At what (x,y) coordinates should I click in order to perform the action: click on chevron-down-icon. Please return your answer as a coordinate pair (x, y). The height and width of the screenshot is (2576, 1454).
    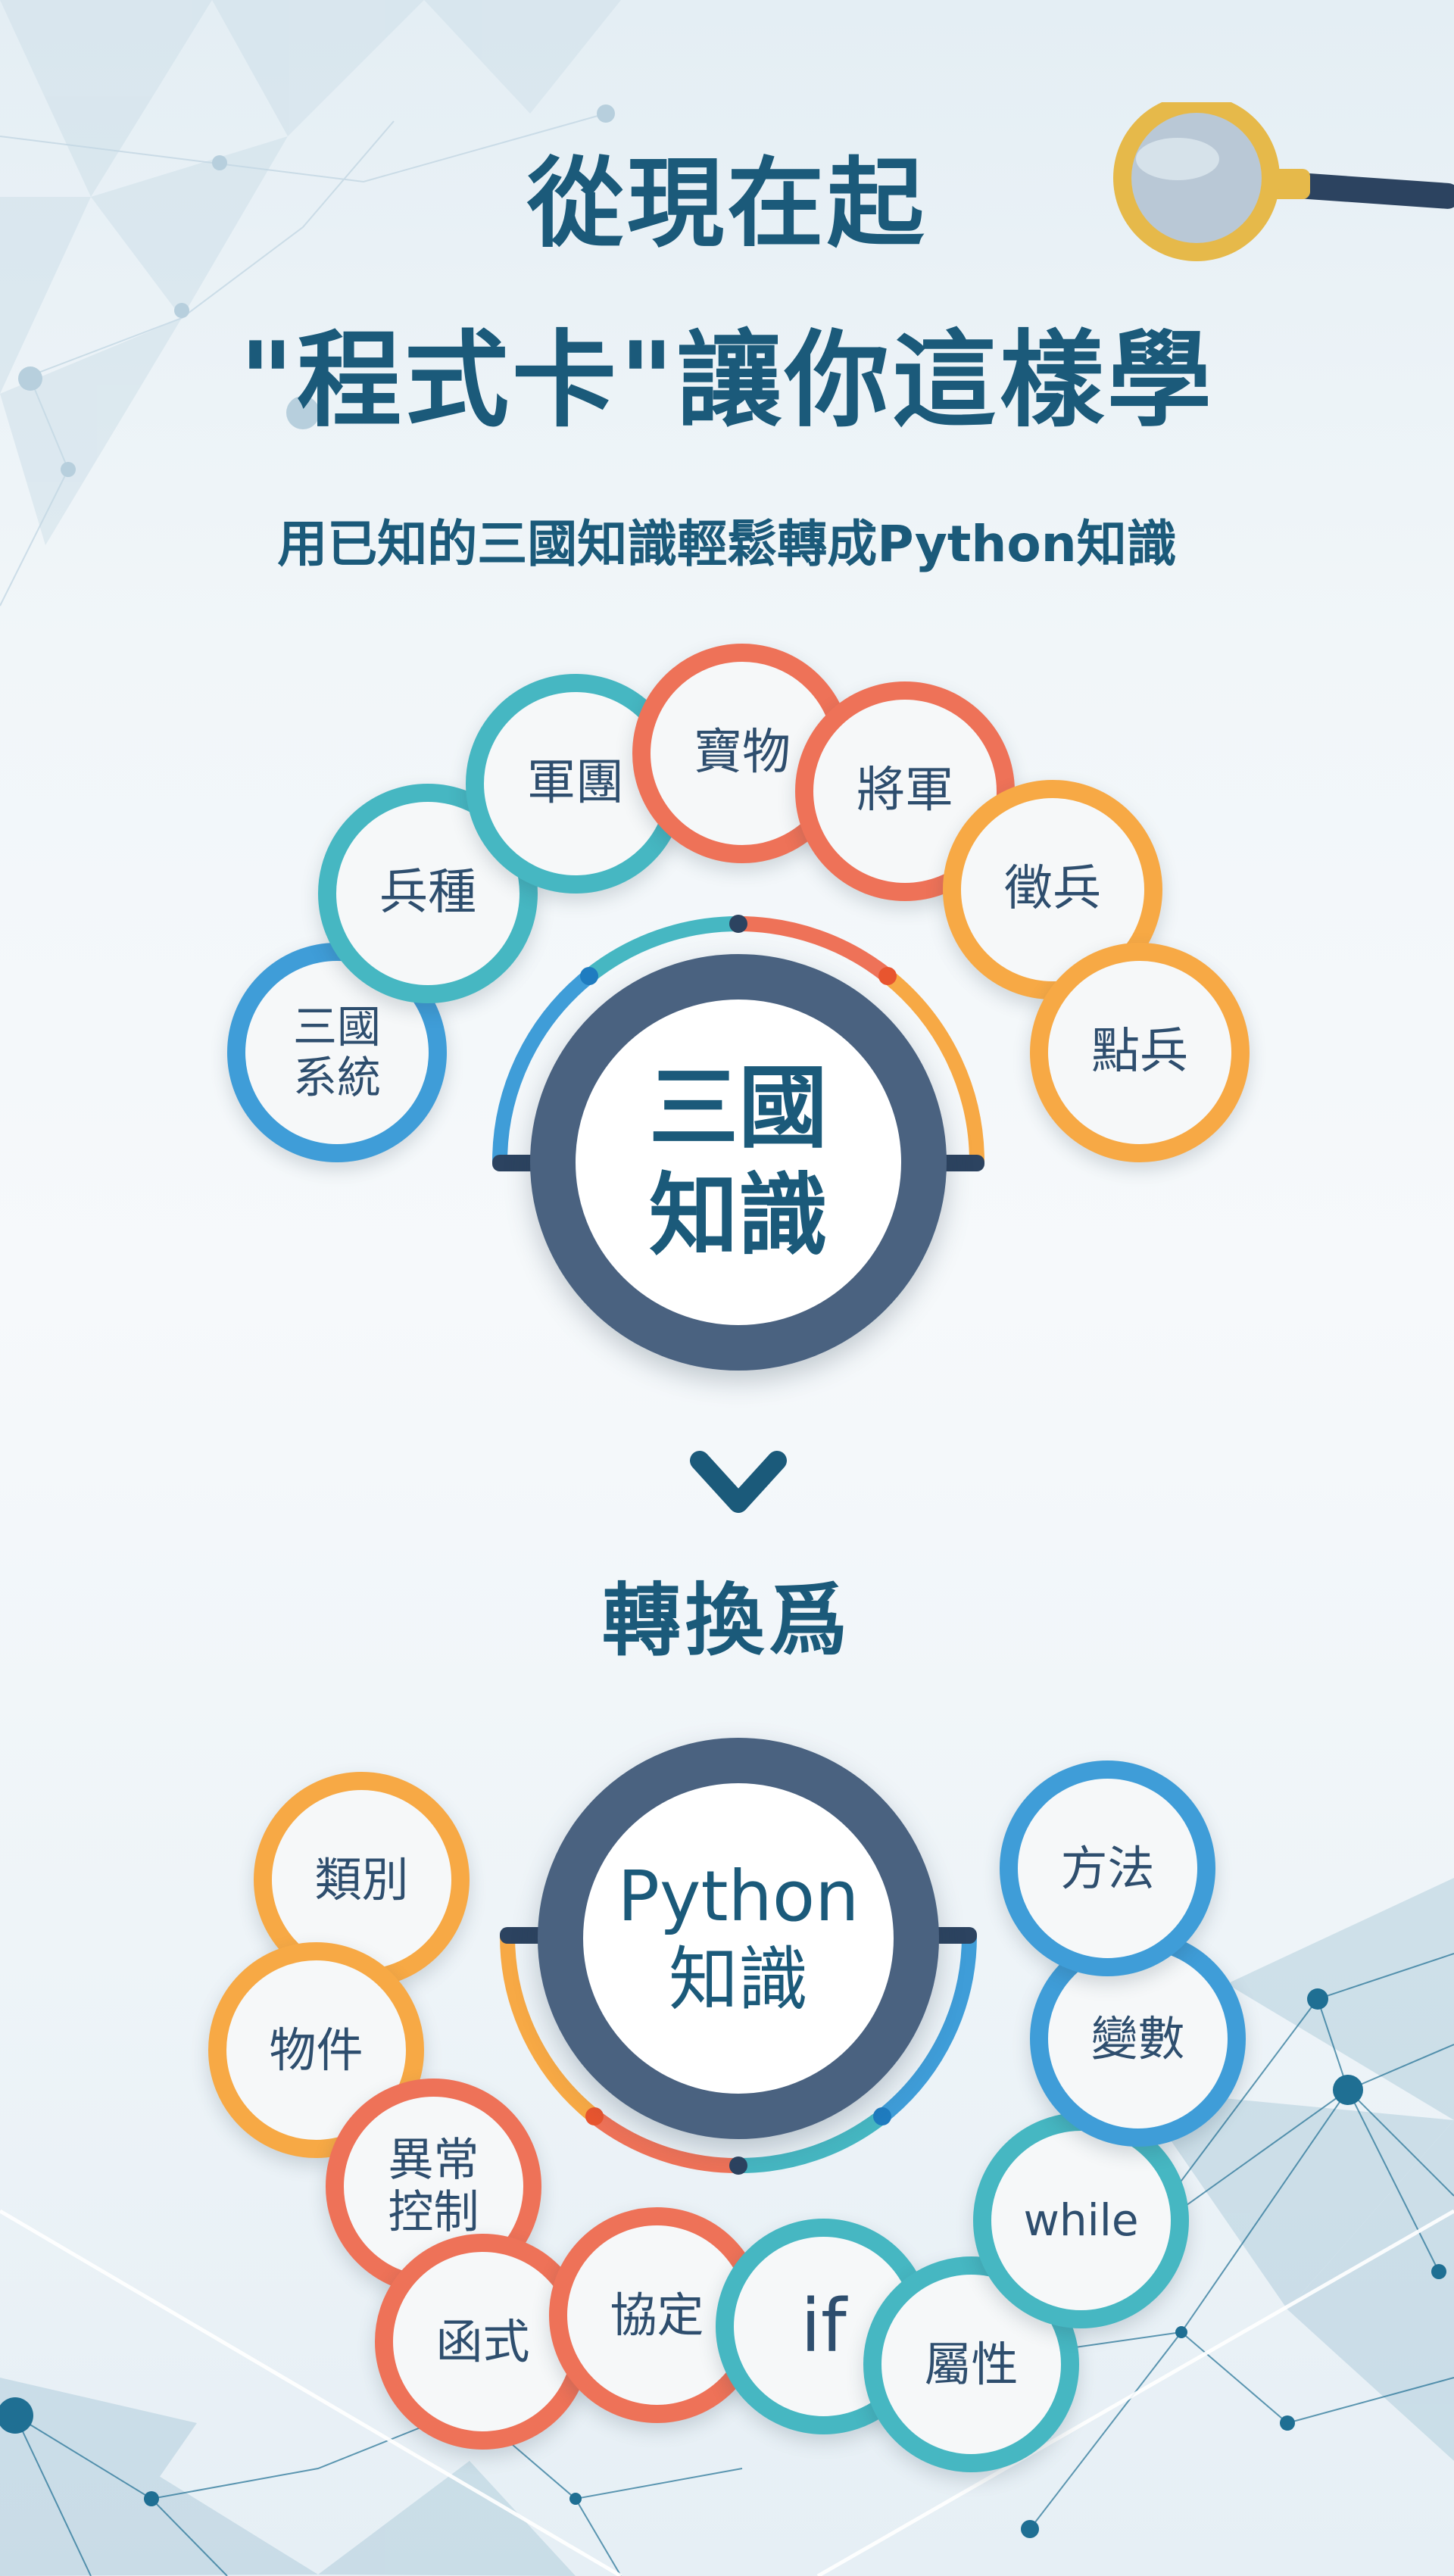
    Looking at the image, I should click on (738, 1482).